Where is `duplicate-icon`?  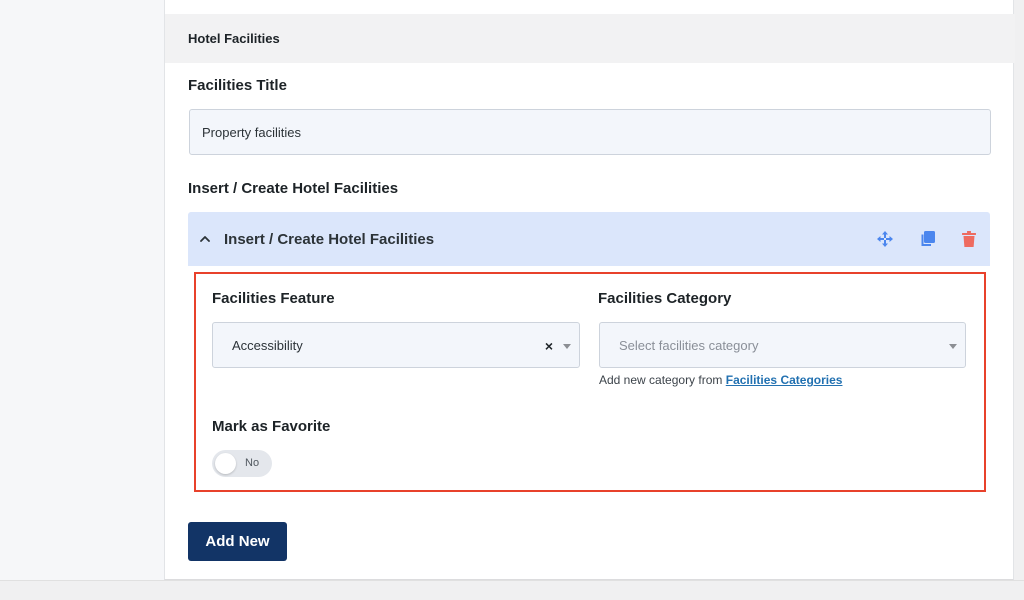
duplicate-icon is located at coordinates (928, 238).